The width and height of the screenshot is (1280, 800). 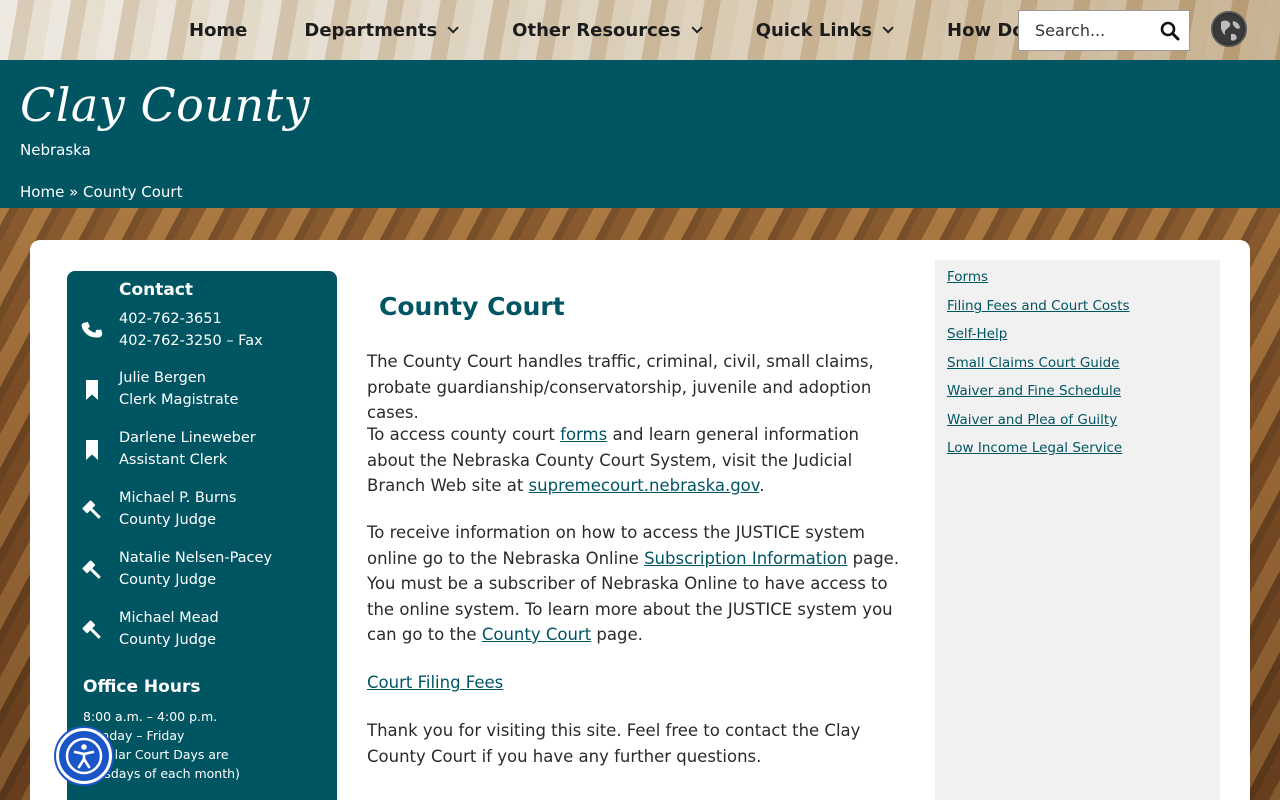 I want to click on county-court-link: County Court, so click(x=536, y=634).